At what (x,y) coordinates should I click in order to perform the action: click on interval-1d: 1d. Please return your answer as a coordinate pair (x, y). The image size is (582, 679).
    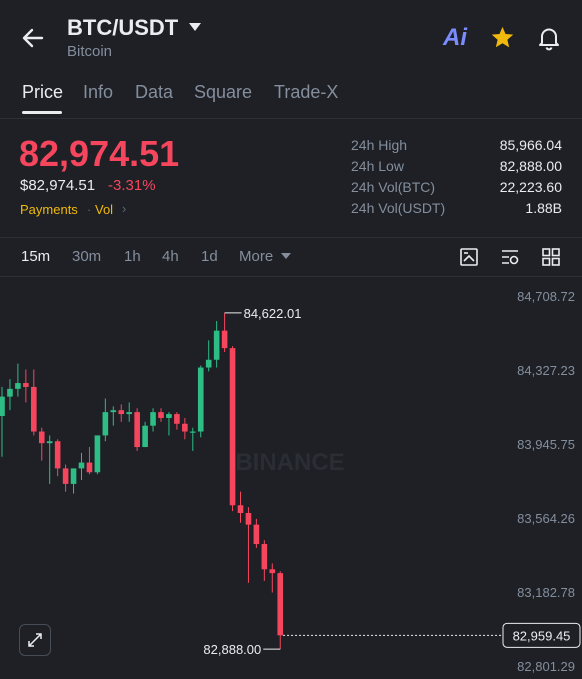
    Looking at the image, I should click on (209, 256).